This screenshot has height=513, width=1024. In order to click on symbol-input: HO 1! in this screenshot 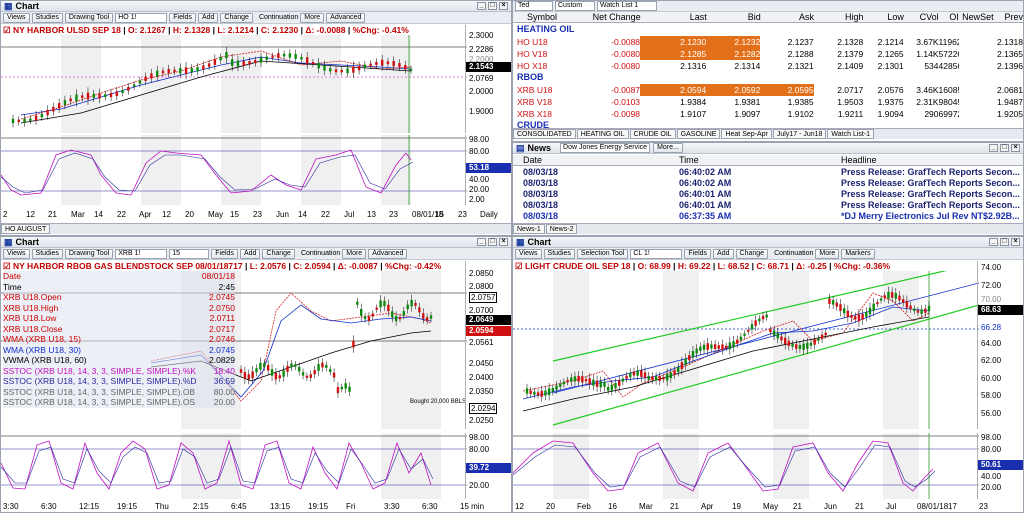, I will do `click(141, 17)`.